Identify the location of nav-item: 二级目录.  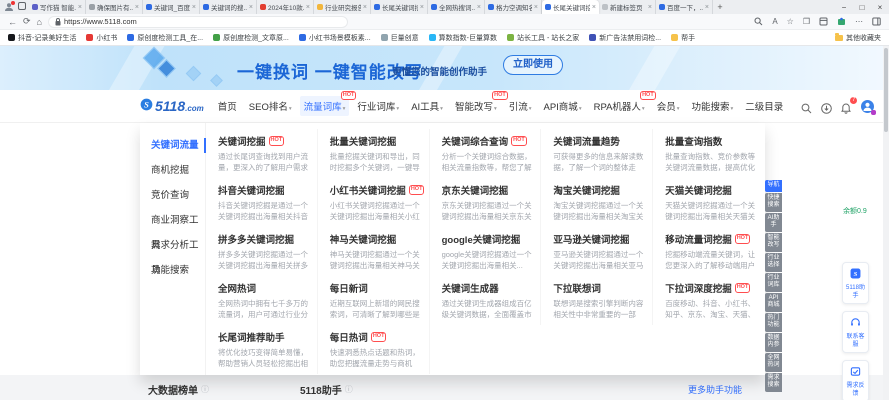
(764, 106).